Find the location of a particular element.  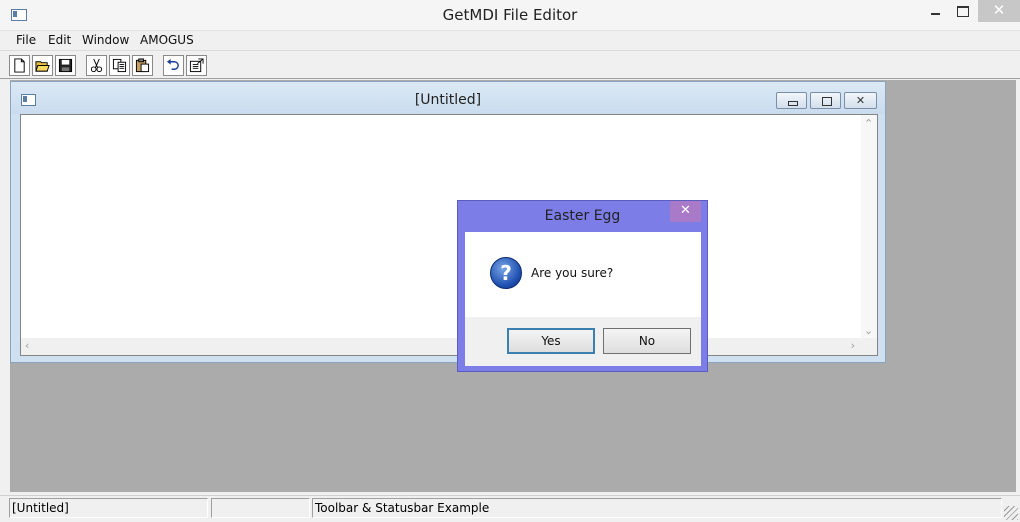

cut-button is located at coordinates (96, 65).